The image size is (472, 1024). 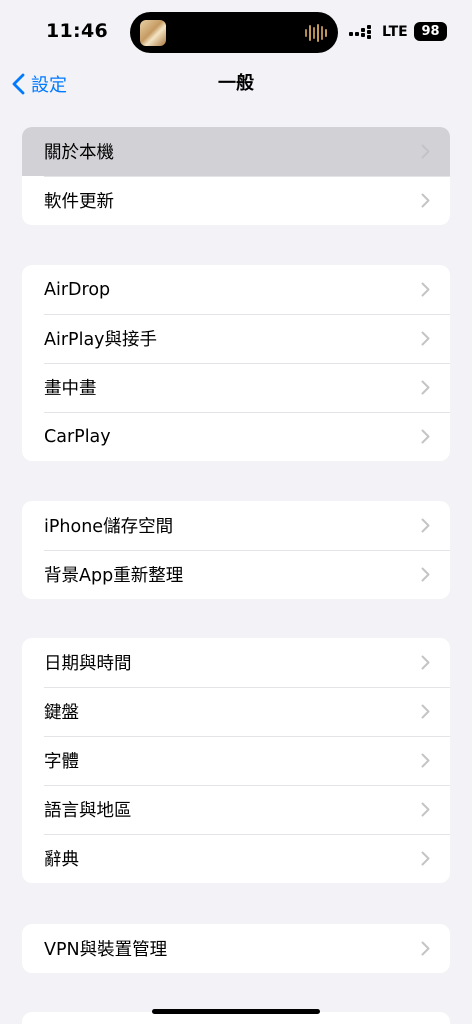 I want to click on settings-group-vpn: VPN與裝置管理, so click(x=236, y=948).